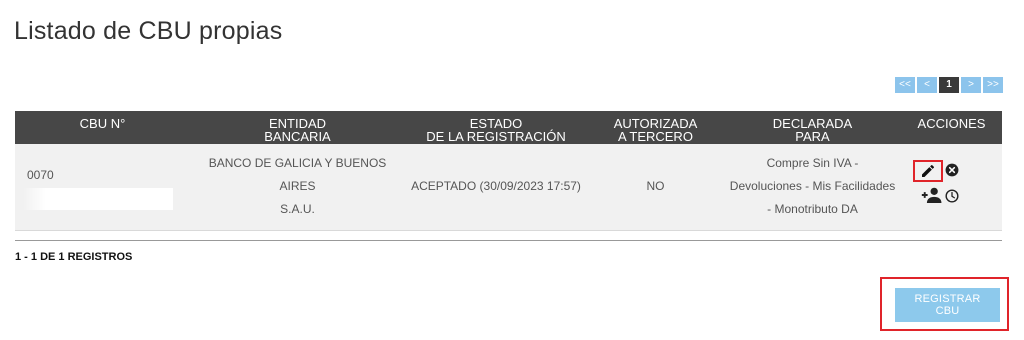 This screenshot has width=1024, height=340. Describe the element at coordinates (655, 127) in the screenshot. I see `header-autorizada: AUTORIZADA A TERCERO` at that location.